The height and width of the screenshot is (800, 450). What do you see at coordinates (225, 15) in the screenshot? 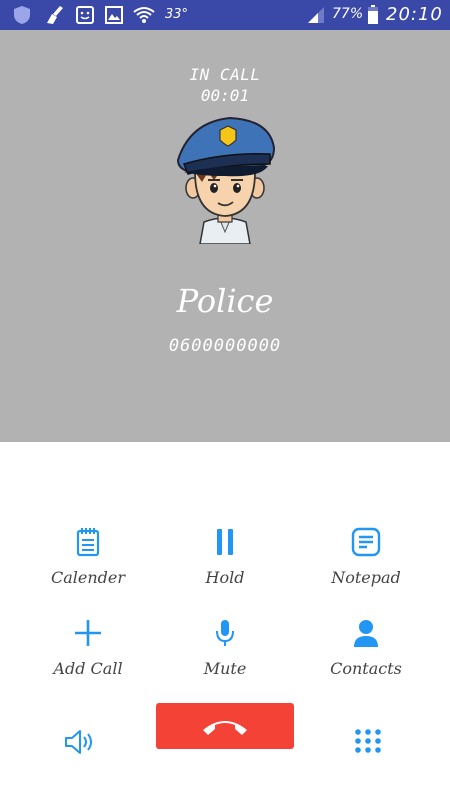
I see `status-bar: 33° 77% 20:10` at bounding box center [225, 15].